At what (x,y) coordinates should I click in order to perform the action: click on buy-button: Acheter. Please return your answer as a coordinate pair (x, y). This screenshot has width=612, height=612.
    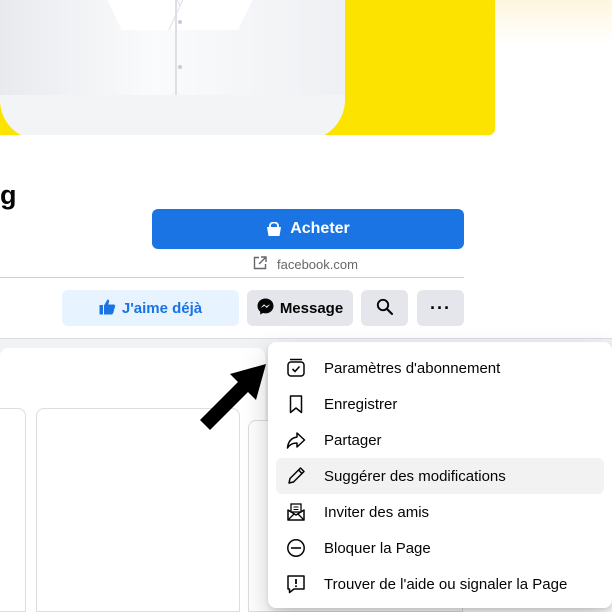
    Looking at the image, I should click on (308, 229).